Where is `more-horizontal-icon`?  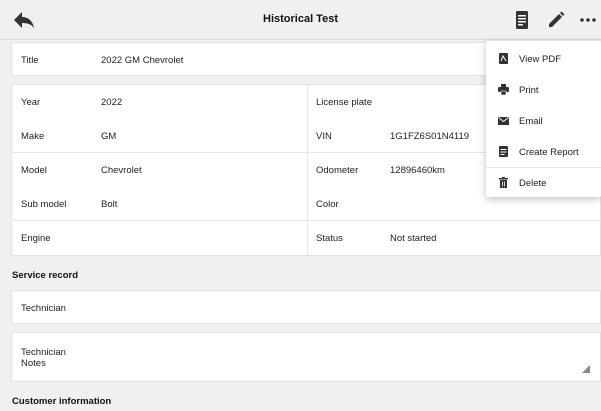 more-horizontal-icon is located at coordinates (588, 20).